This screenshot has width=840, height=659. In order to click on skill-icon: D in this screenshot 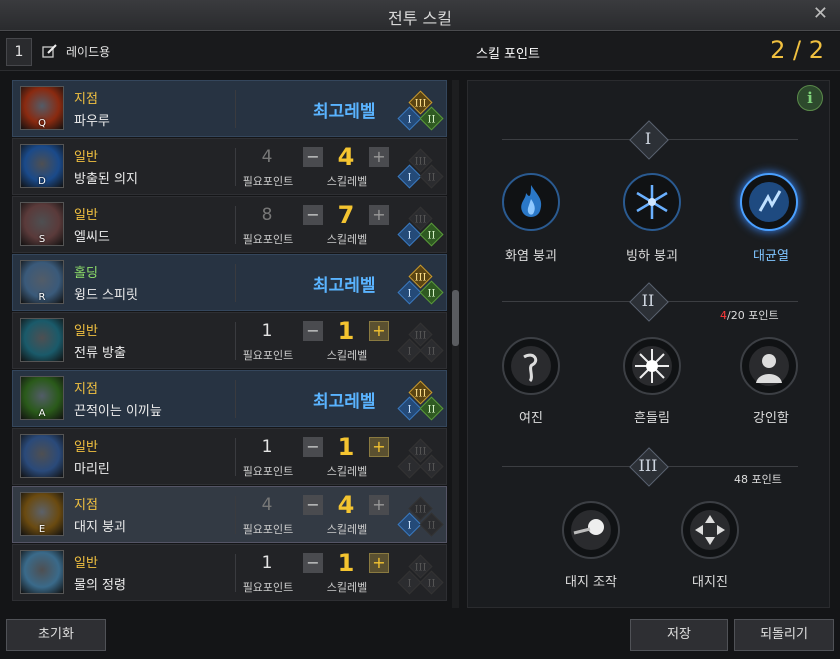, I will do `click(42, 166)`.